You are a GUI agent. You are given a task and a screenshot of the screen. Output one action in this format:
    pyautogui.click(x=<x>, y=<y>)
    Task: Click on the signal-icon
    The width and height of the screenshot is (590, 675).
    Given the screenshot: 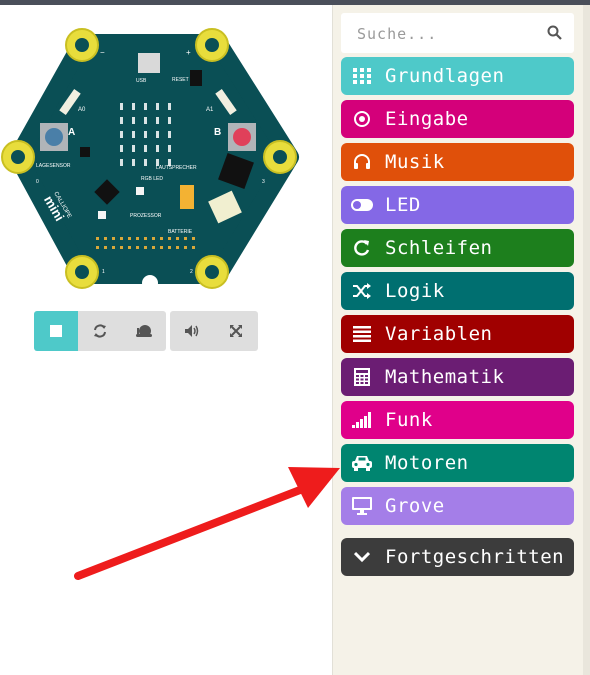 What is the action you would take?
    pyautogui.click(x=362, y=420)
    